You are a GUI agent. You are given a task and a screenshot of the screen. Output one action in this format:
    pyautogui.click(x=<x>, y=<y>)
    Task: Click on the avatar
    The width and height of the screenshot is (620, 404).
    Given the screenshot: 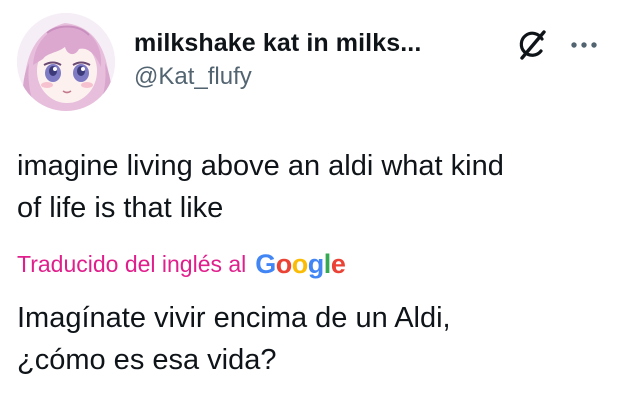 What is the action you would take?
    pyautogui.click(x=66, y=62)
    